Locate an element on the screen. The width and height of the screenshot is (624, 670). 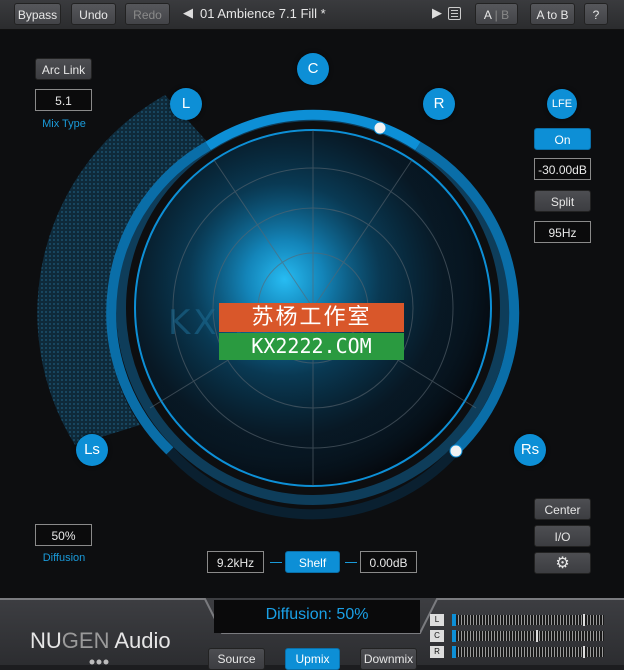
triangle-right-icon: ▶ is located at coordinates (437, 13).